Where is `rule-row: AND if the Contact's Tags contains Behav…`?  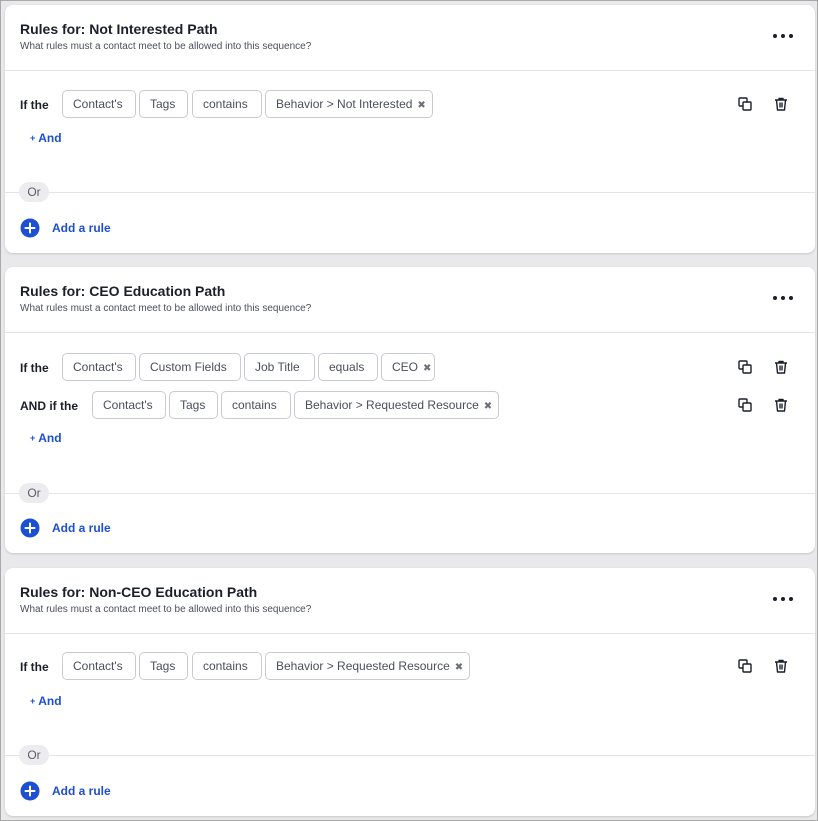 rule-row: AND if the Contact's Tags contains Behav… is located at coordinates (417, 406).